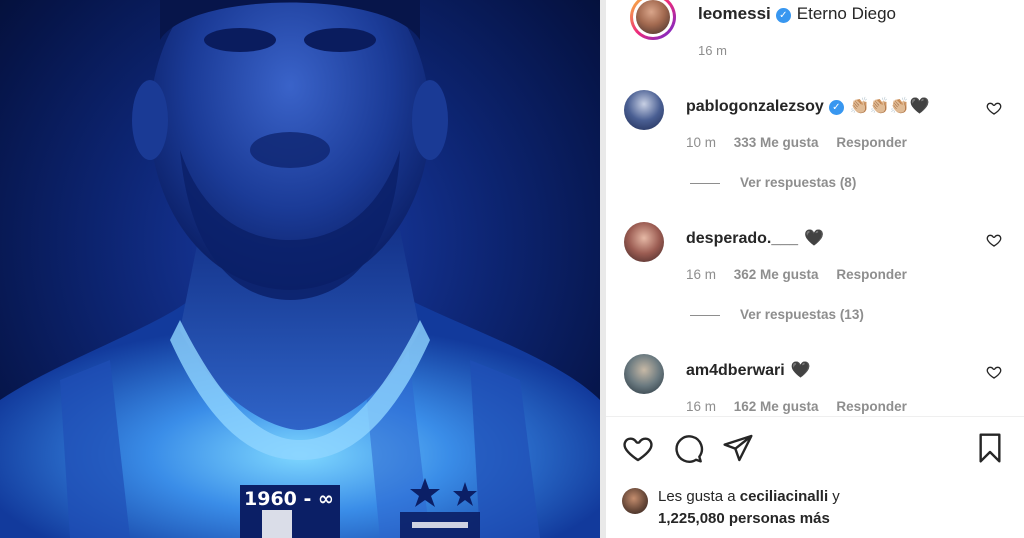 The image size is (1024, 538). Describe the element at coordinates (818, 35) in the screenshot. I see `post-caption: leomessi ✓ Eterno Diego 16 m` at that location.